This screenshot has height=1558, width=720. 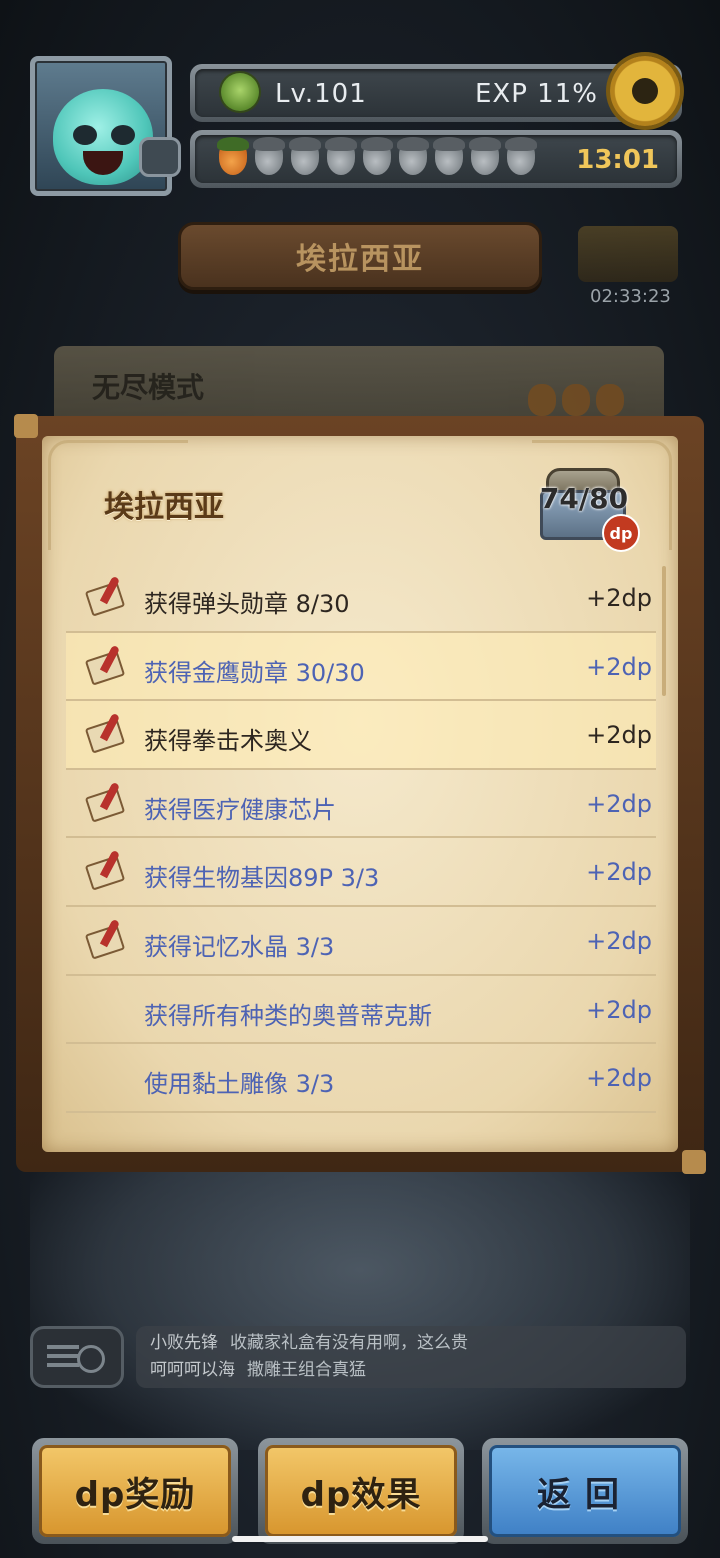 What do you see at coordinates (411, 1370) in the screenshot?
I see `chat-line: 呵呵呵以海 撒雕王组合真猛` at bounding box center [411, 1370].